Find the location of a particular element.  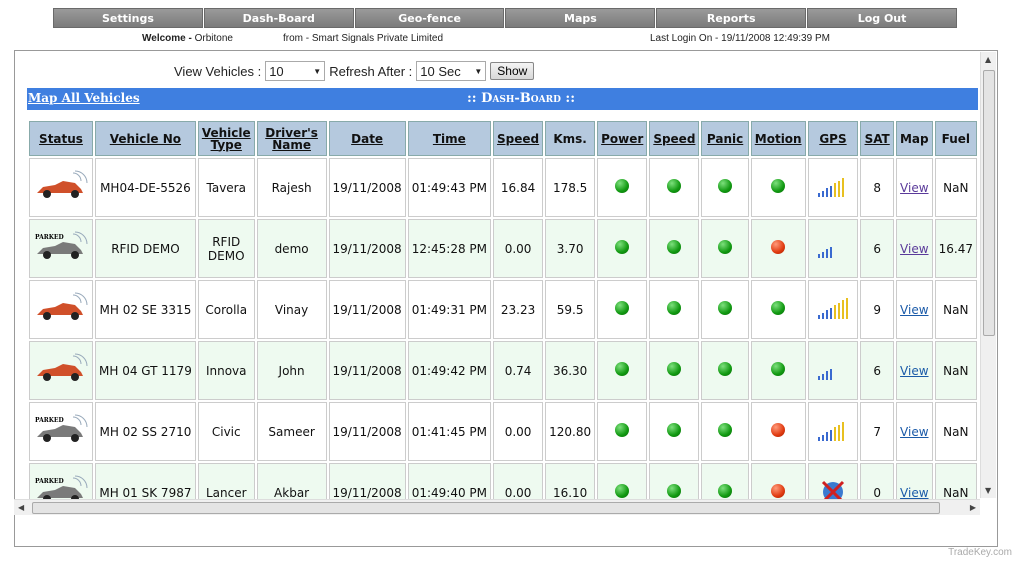

header-speed-indicator: Speed is located at coordinates (674, 138).